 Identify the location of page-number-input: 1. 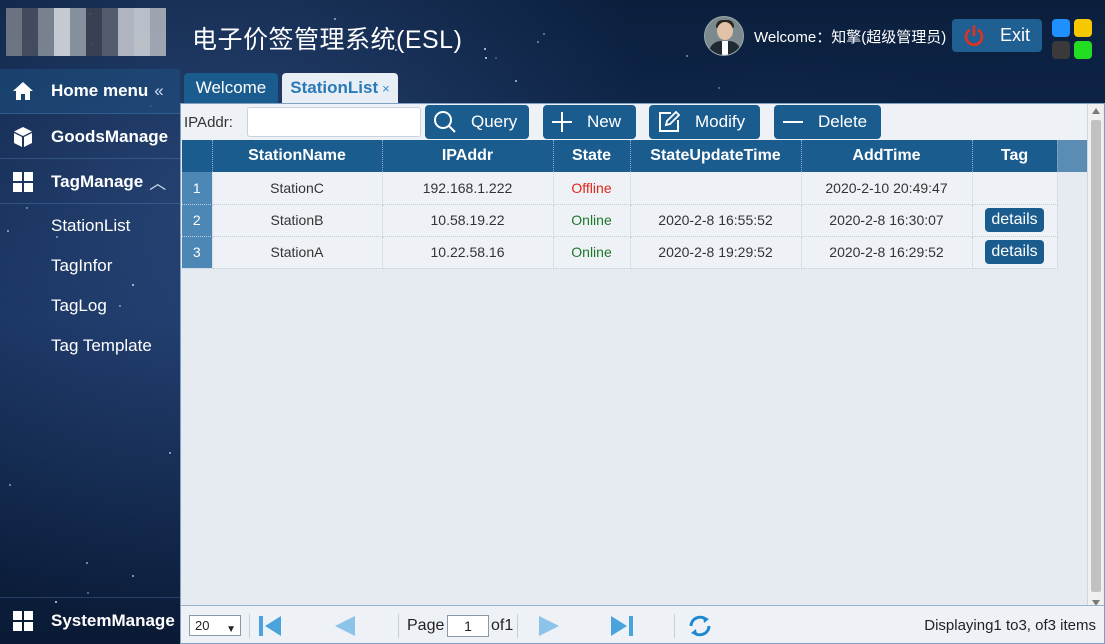
(468, 626).